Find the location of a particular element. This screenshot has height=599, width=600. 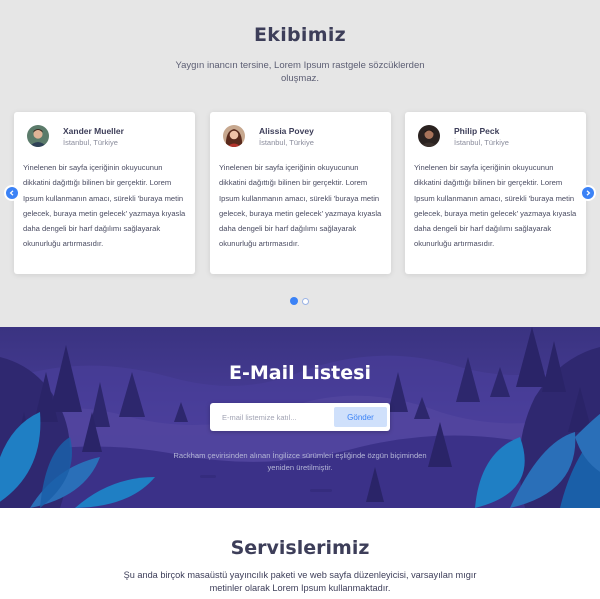

newsletter-form: Gönder is located at coordinates (300, 417).